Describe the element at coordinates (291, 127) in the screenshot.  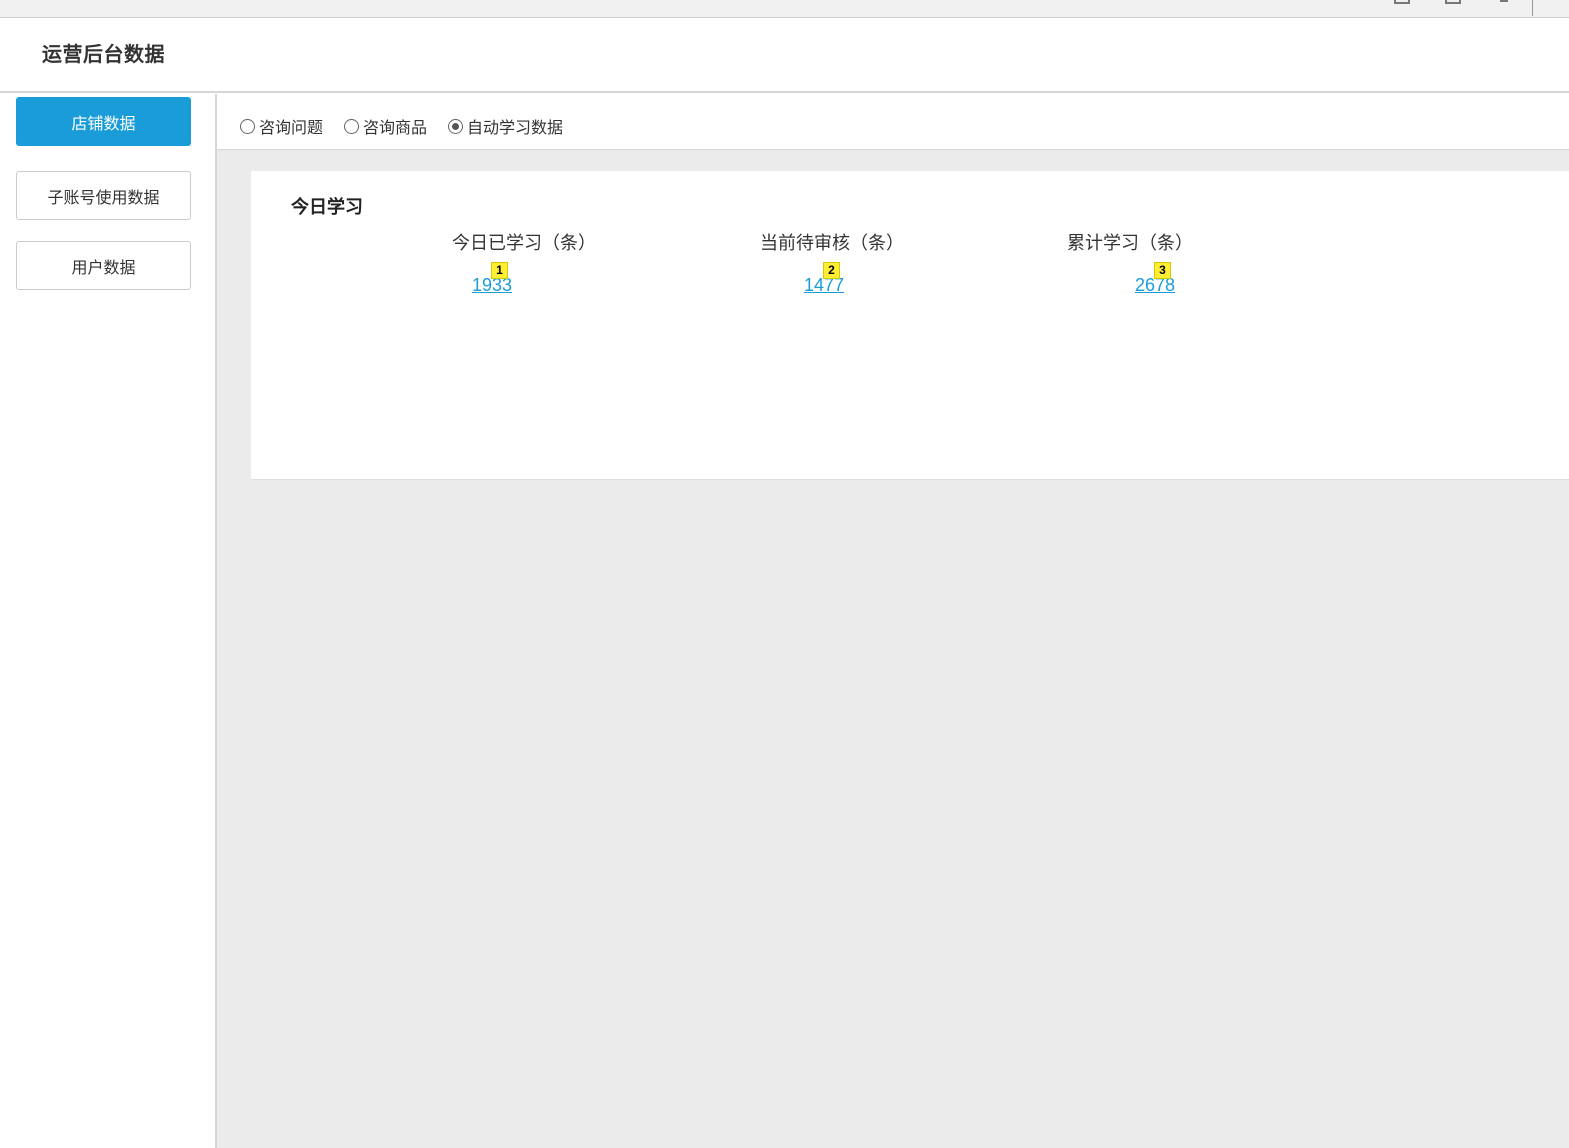
I see `radio-label: 咨询问题` at that location.